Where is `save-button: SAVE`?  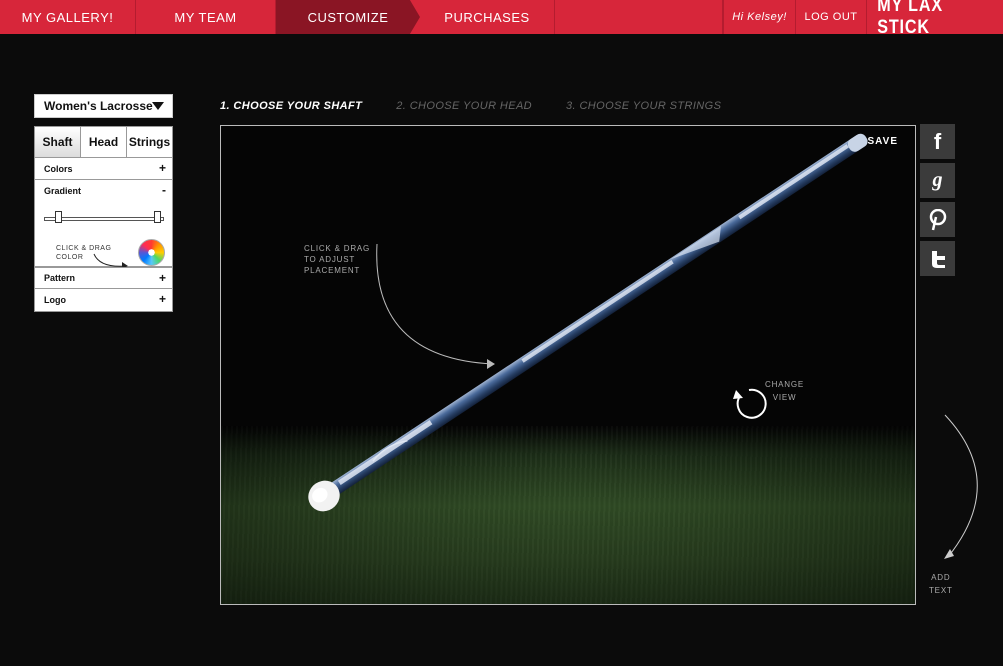 save-button: SAVE is located at coordinates (883, 141).